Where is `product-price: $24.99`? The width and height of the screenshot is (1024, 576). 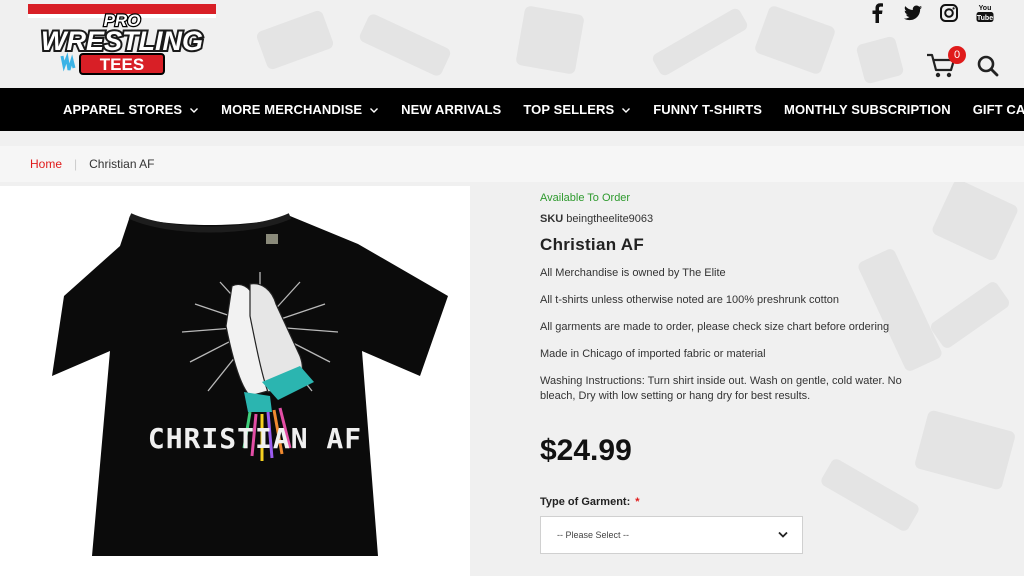 product-price: $24.99 is located at coordinates (586, 450).